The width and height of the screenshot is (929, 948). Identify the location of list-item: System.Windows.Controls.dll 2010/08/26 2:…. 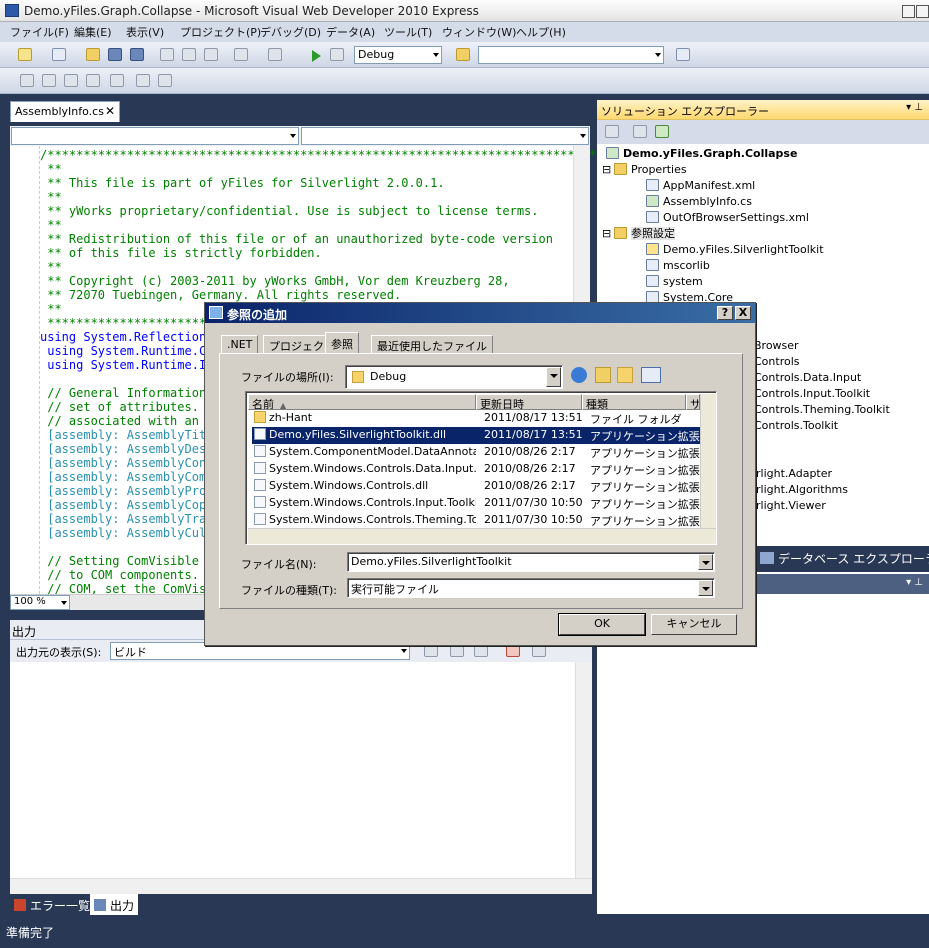
(478, 486).